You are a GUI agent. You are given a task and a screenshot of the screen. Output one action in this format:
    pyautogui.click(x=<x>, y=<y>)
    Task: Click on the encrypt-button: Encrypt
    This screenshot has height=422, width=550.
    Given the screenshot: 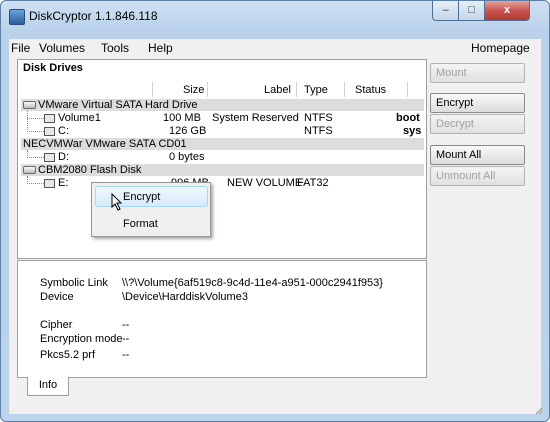 What is the action you would take?
    pyautogui.click(x=477, y=103)
    